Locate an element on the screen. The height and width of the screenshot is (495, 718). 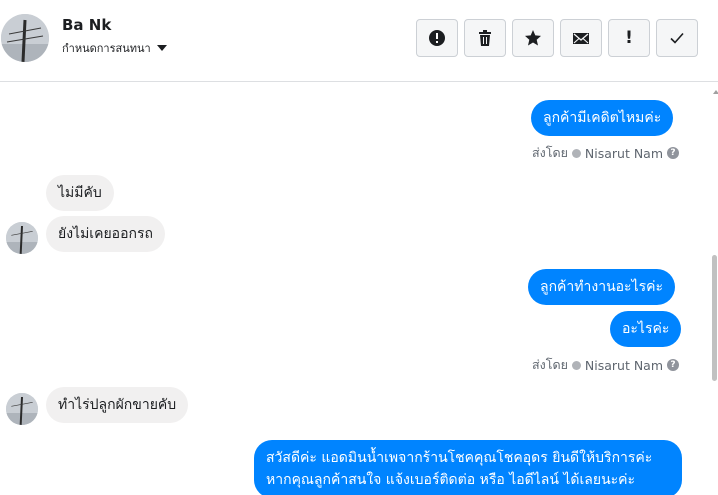
envelope-icon is located at coordinates (581, 38).